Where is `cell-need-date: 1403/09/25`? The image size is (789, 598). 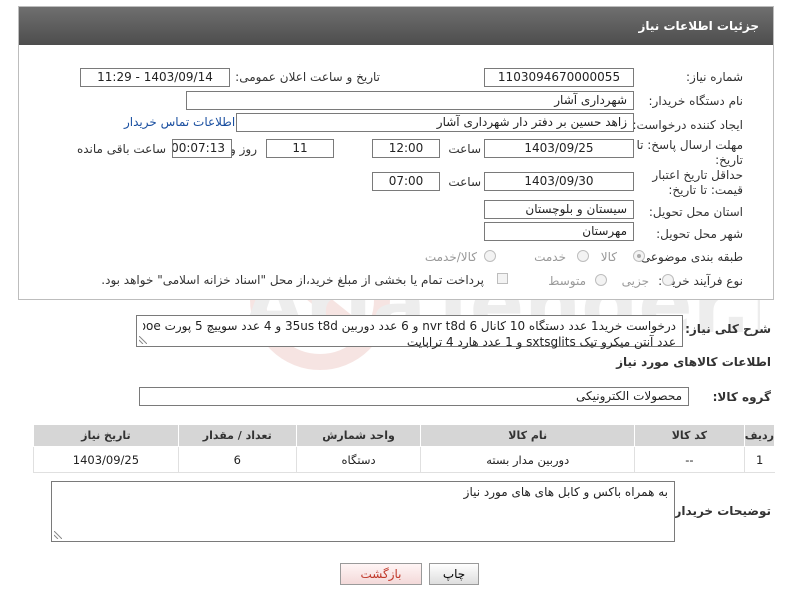
cell-need-date: 1403/09/25 is located at coordinates (106, 459).